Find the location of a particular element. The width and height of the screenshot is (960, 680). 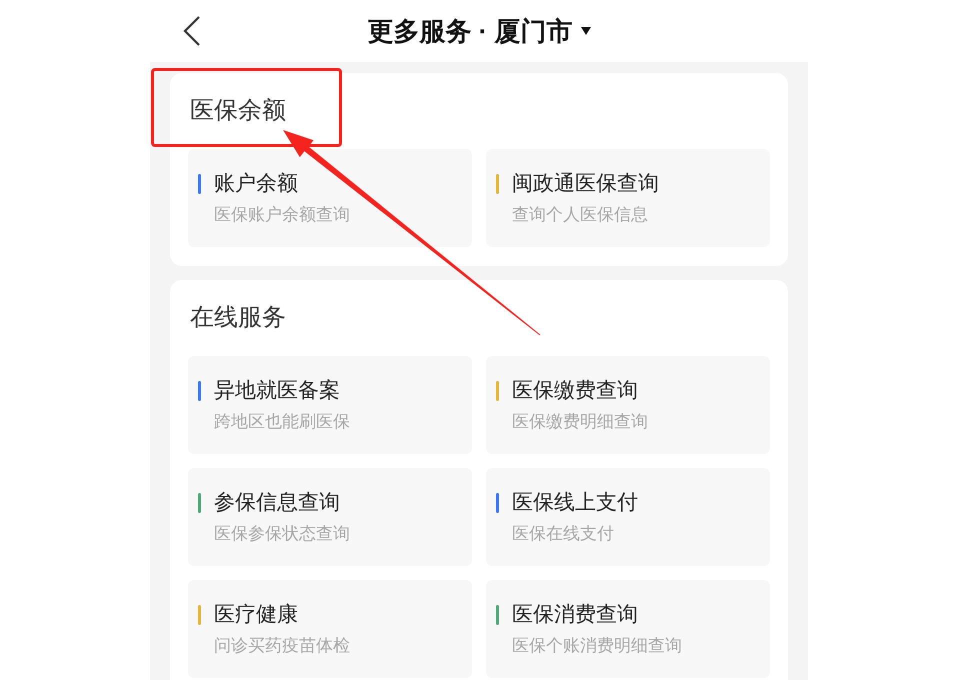

service-description: 医保参保状态查询 is located at coordinates (282, 534).